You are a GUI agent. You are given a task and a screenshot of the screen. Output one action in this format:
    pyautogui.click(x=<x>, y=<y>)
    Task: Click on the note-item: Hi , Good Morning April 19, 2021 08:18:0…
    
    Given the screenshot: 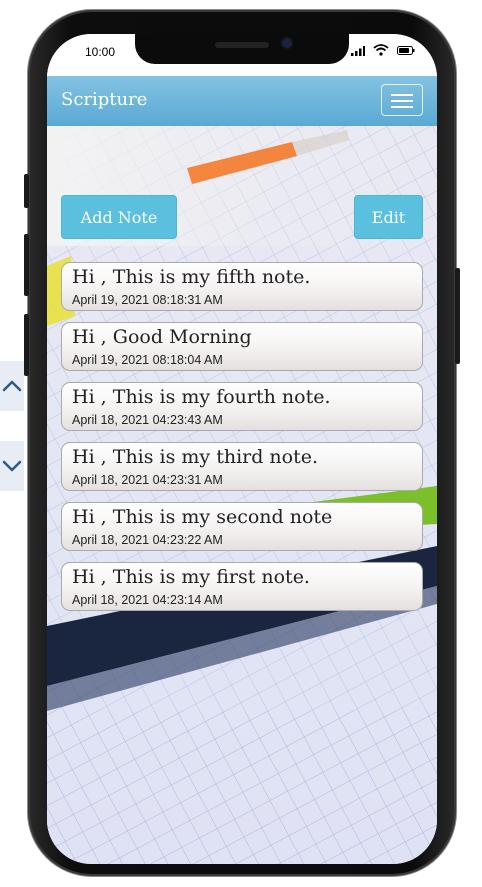 What is the action you would take?
    pyautogui.click(x=242, y=346)
    